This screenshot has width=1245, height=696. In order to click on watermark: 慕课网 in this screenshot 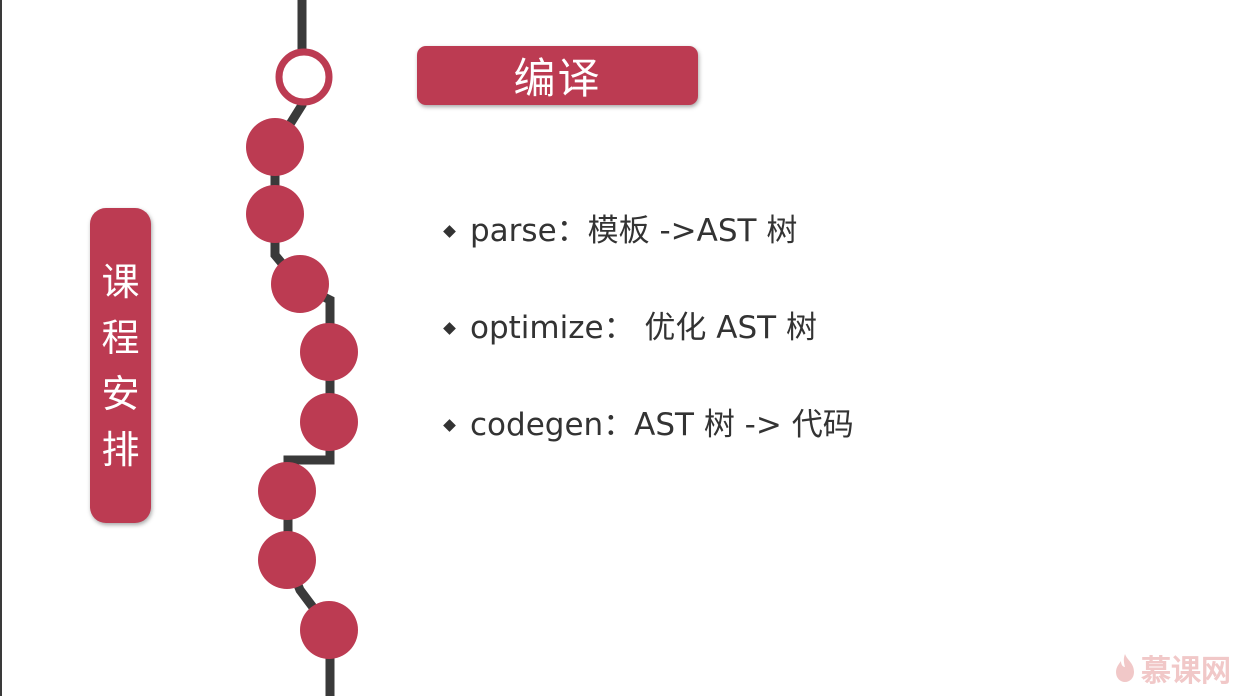, I will do `click(1172, 668)`.